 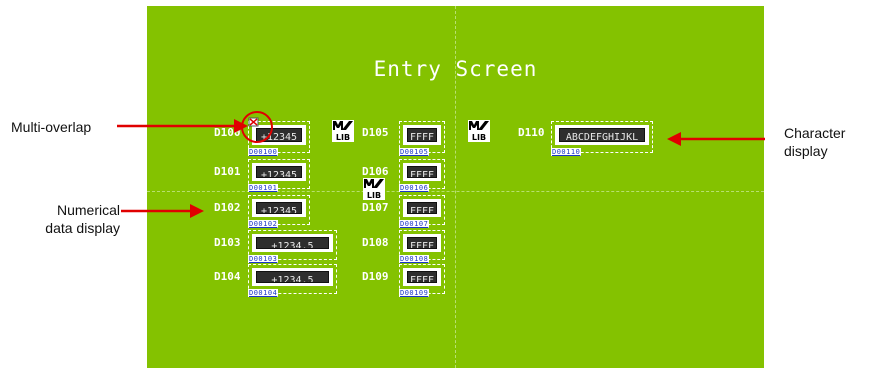 What do you see at coordinates (182, 126) in the screenshot?
I see `arrow-multi-overlap` at bounding box center [182, 126].